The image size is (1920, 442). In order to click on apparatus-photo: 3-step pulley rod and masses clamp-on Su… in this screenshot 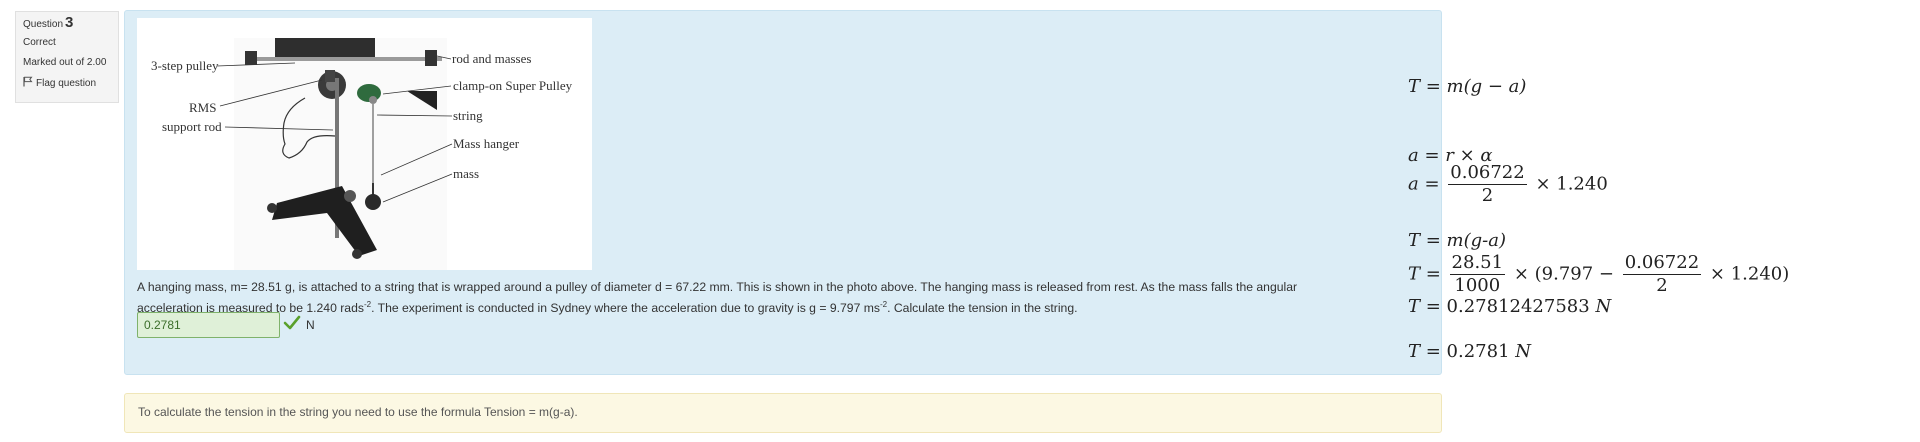, I will do `click(364, 144)`.